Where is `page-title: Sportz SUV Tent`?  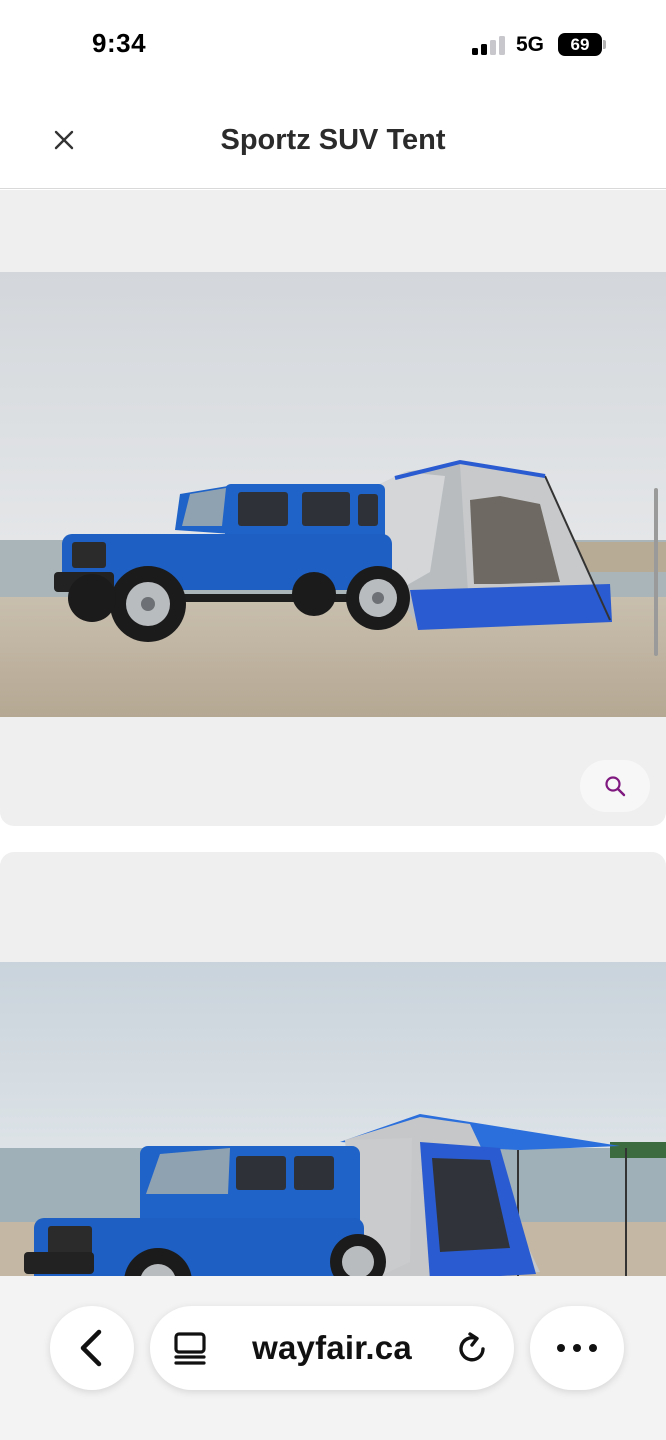
page-title: Sportz SUV Tent is located at coordinates (333, 140).